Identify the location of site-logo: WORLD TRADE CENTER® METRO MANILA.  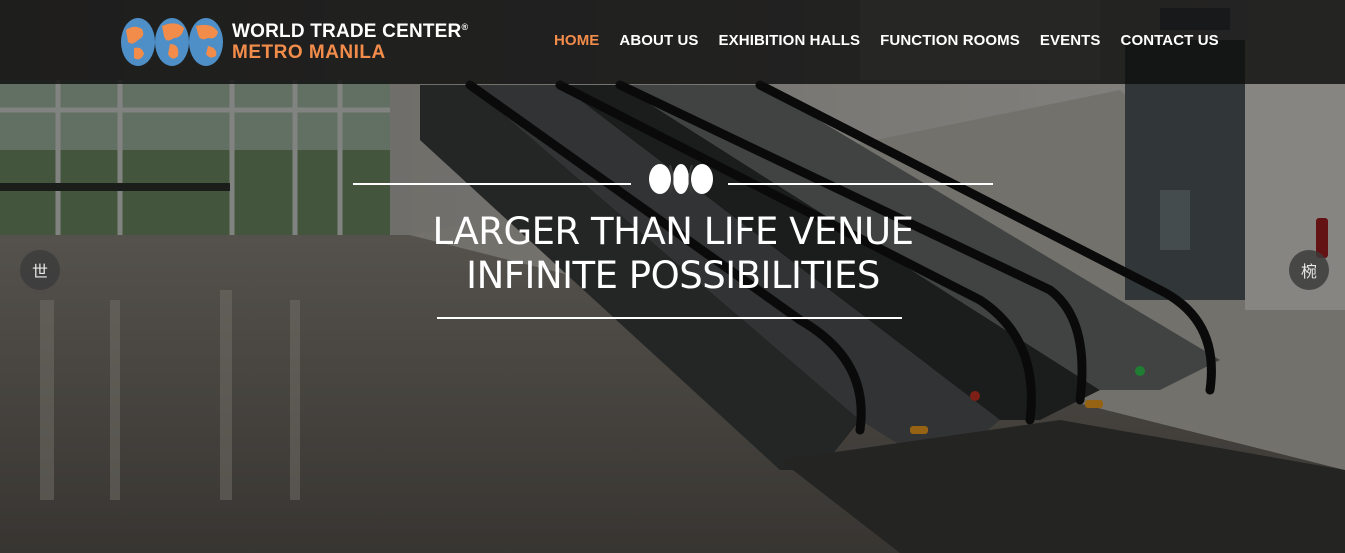
(294, 42).